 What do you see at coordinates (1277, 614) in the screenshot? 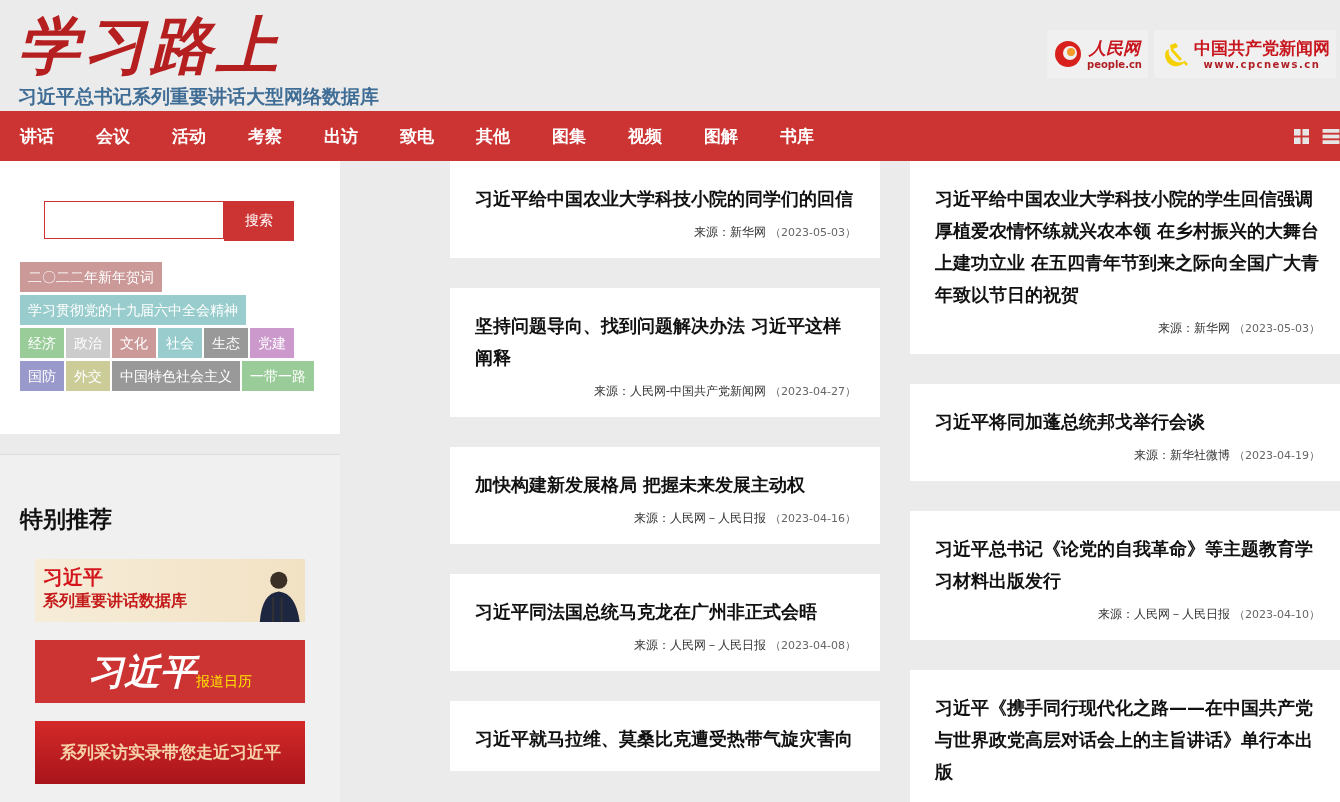
I see `article-date: （2023-04-10）` at bounding box center [1277, 614].